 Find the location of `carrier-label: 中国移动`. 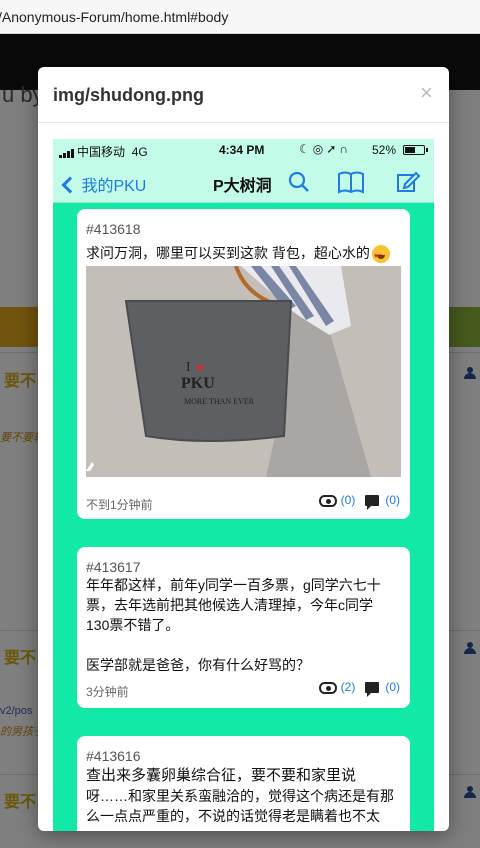

carrier-label: 中国移动 is located at coordinates (101, 152).